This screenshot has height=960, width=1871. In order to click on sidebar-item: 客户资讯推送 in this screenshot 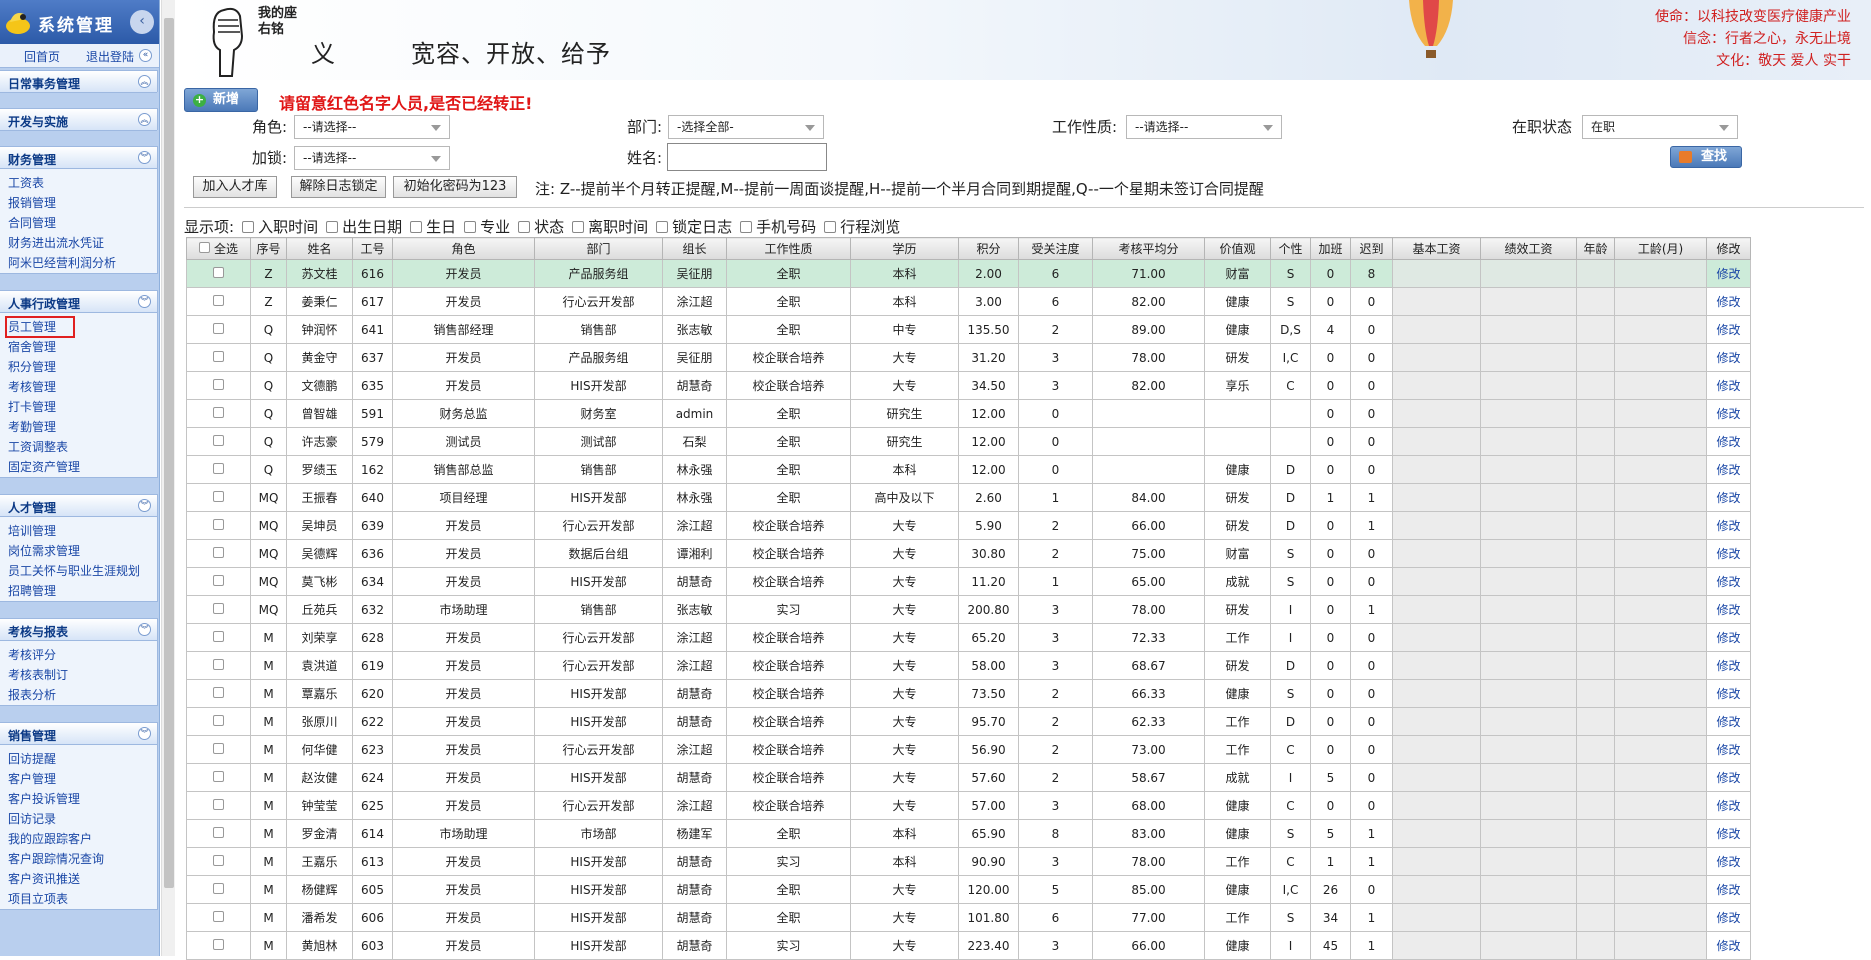, I will do `click(82, 879)`.